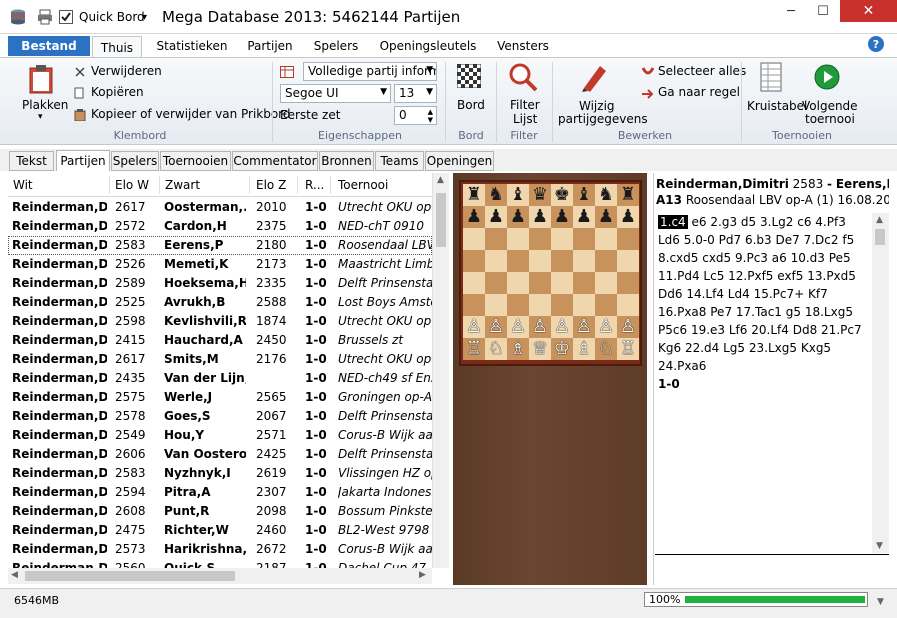 The width and height of the screenshot is (897, 618). What do you see at coordinates (682, 366) in the screenshot?
I see `move: 24.Pxa6` at bounding box center [682, 366].